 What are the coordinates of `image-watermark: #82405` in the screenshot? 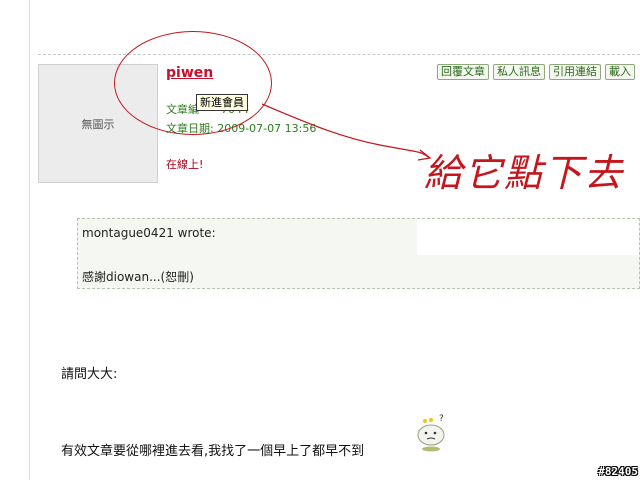 It's located at (618, 471).